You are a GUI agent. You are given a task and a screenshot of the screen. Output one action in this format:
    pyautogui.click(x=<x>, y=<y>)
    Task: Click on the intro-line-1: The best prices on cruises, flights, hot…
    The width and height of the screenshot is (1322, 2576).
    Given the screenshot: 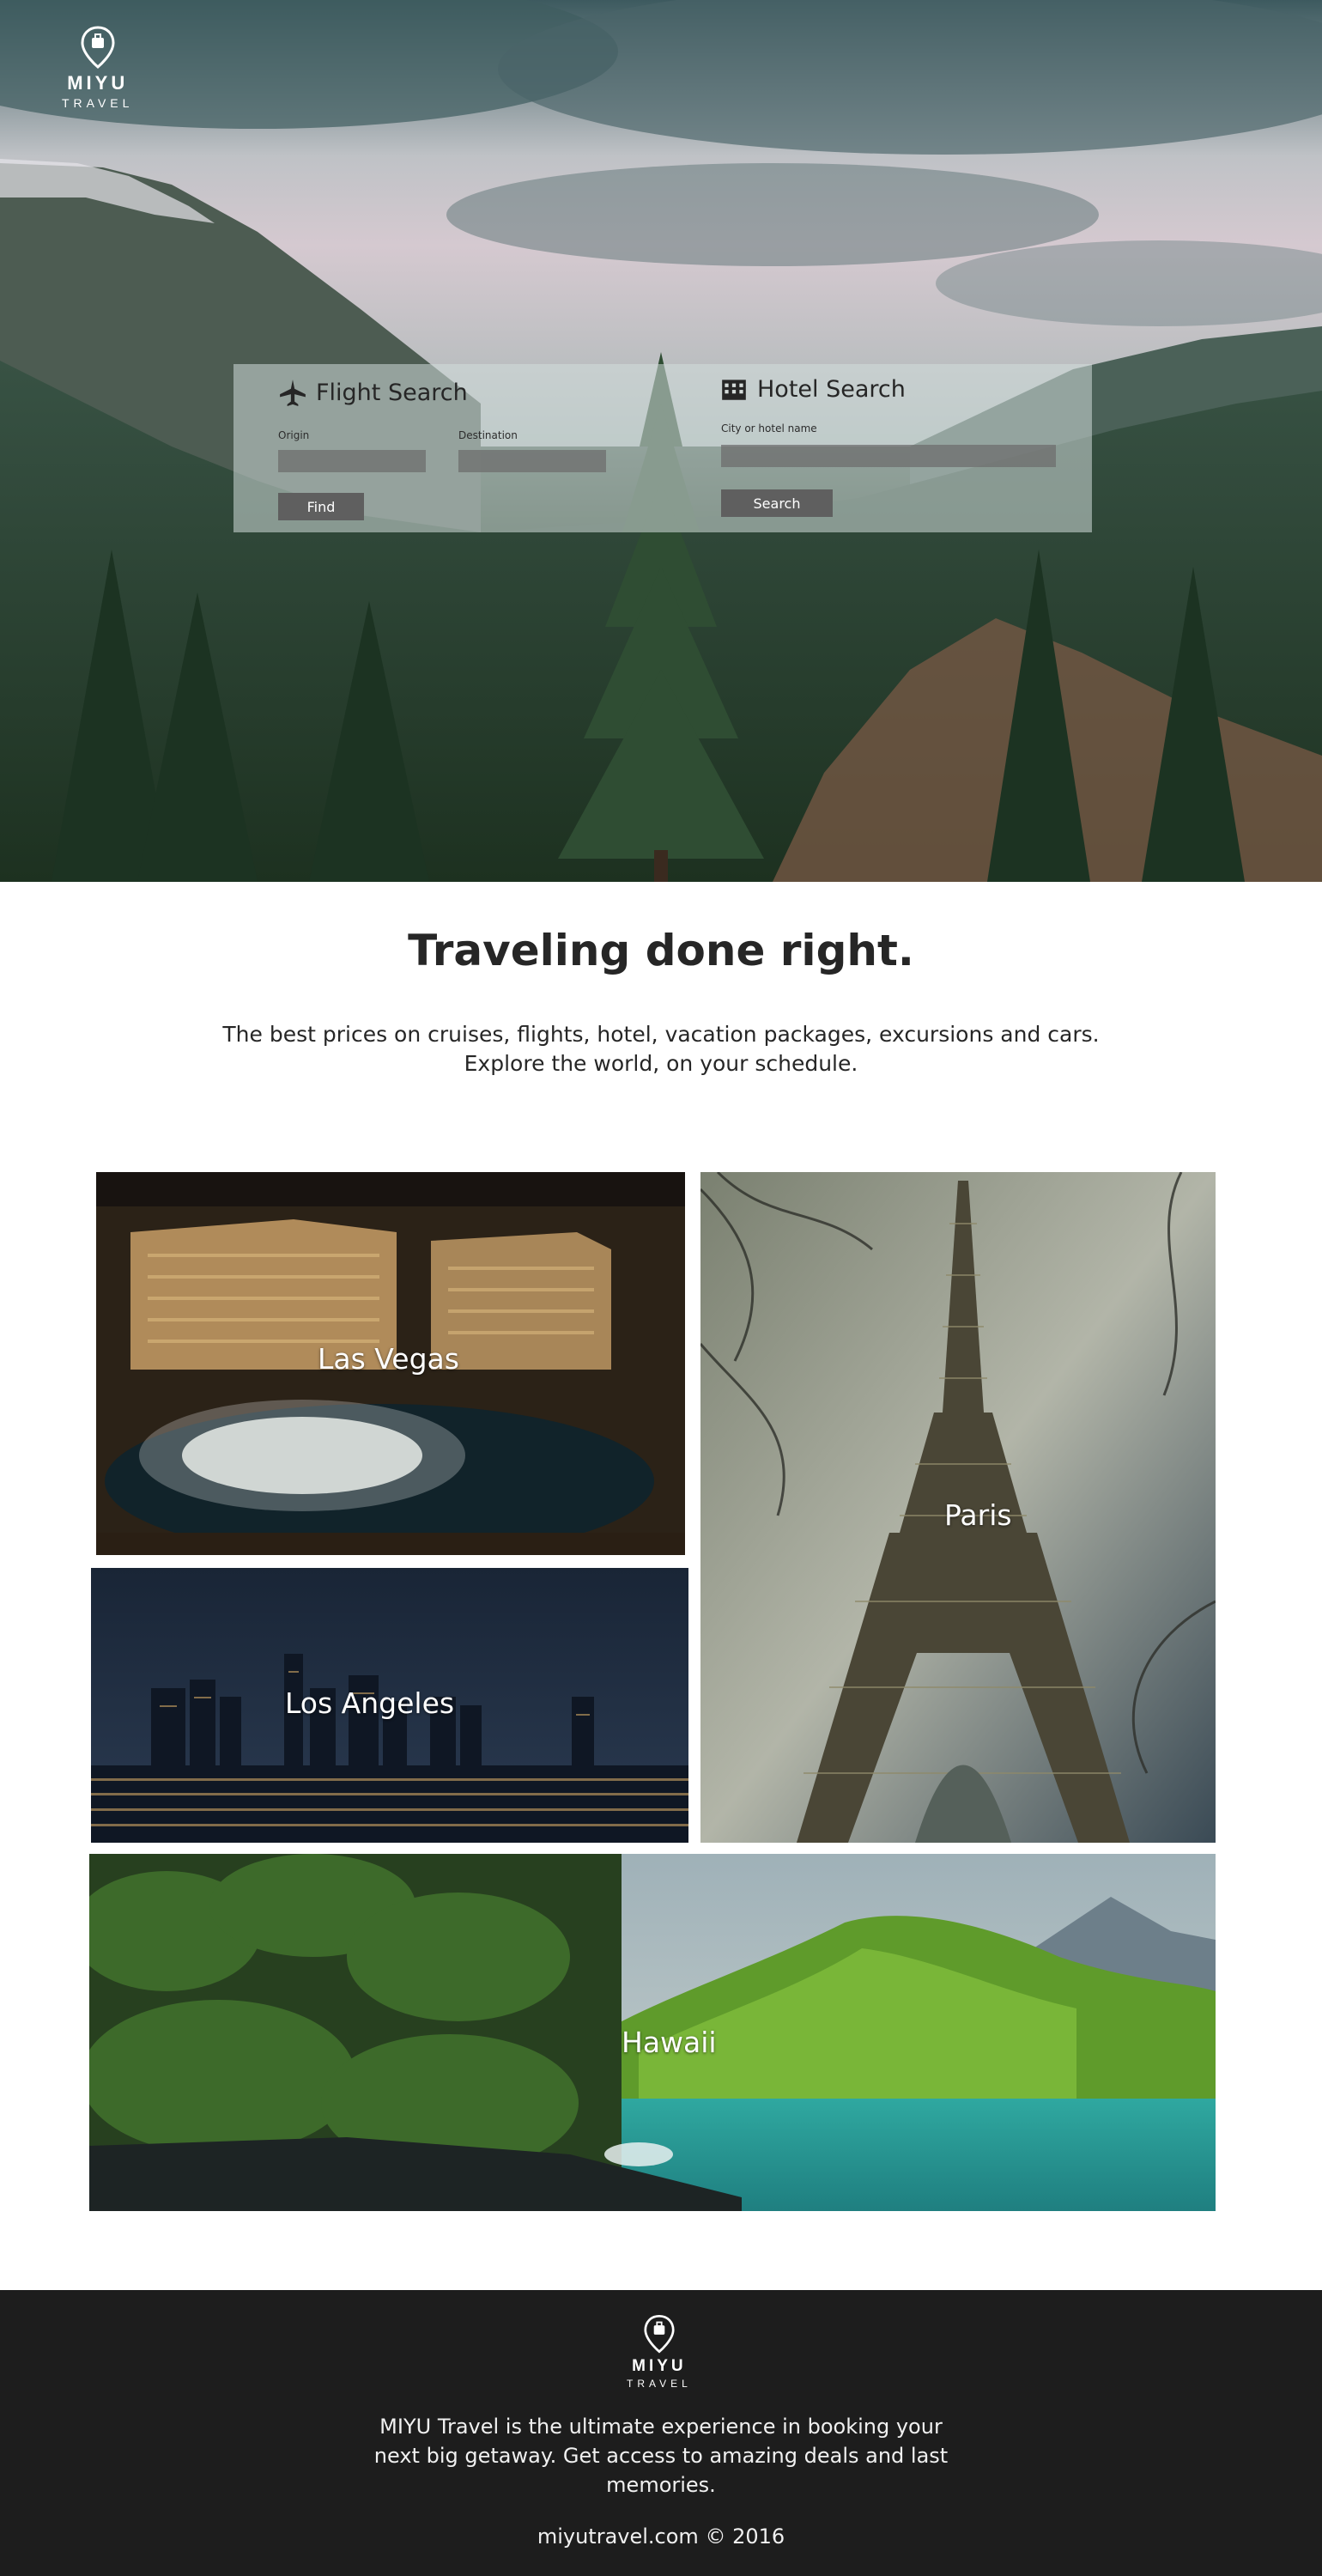 What is the action you would take?
    pyautogui.click(x=661, y=1034)
    